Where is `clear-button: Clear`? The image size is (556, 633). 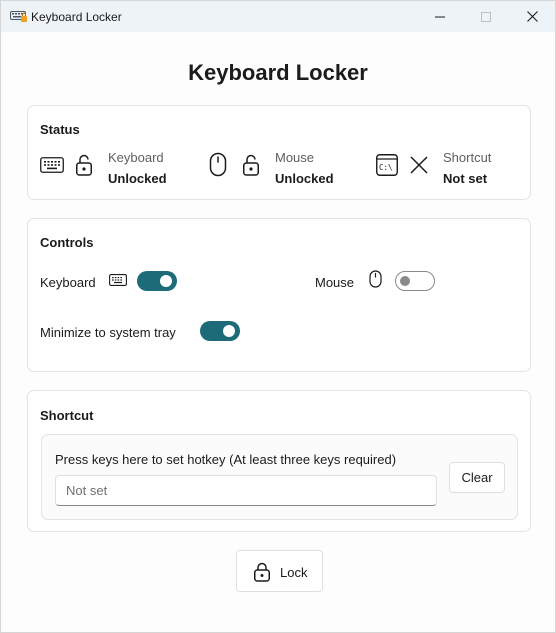
clear-button: Clear is located at coordinates (477, 477).